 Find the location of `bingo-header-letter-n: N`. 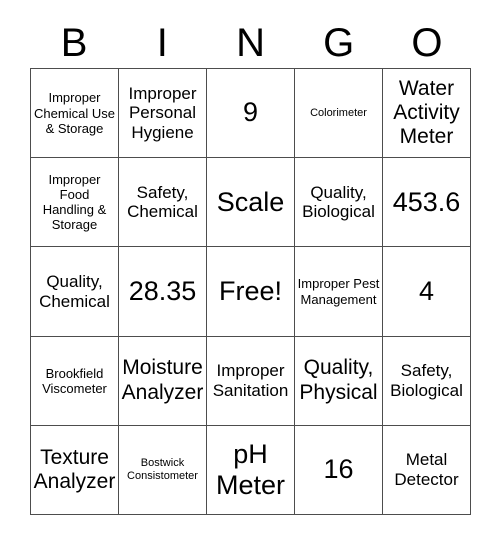

bingo-header-letter-n: N is located at coordinates (250, 43).